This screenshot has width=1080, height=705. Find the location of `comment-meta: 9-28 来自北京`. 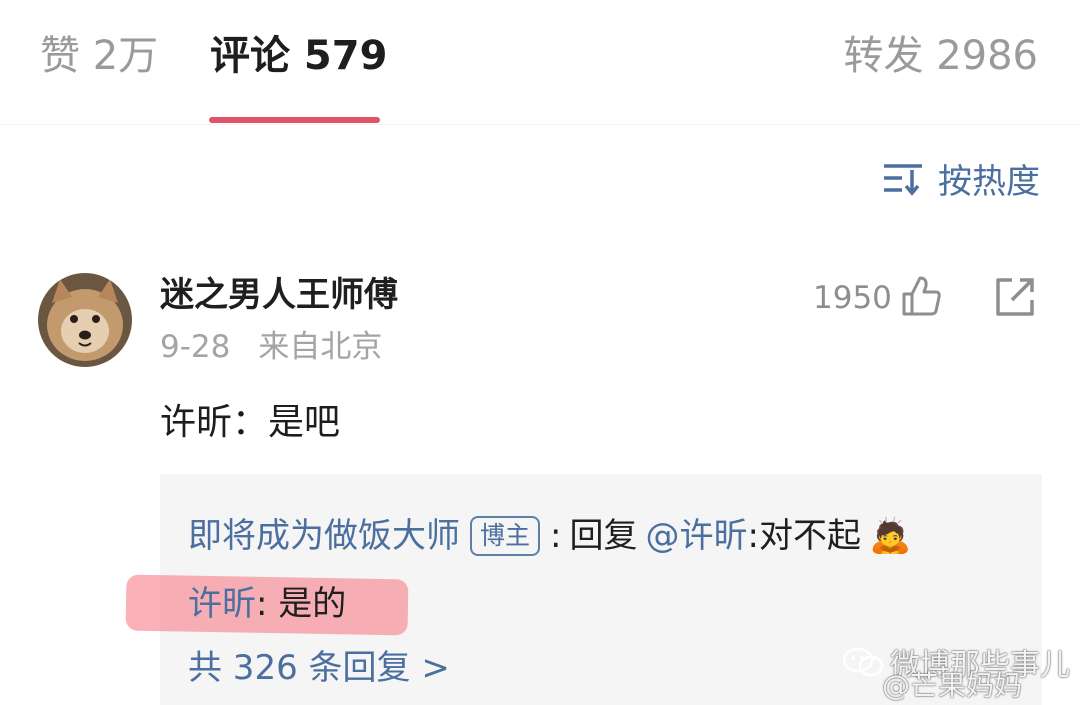

comment-meta: 9-28 来自北京 is located at coordinates (271, 347).